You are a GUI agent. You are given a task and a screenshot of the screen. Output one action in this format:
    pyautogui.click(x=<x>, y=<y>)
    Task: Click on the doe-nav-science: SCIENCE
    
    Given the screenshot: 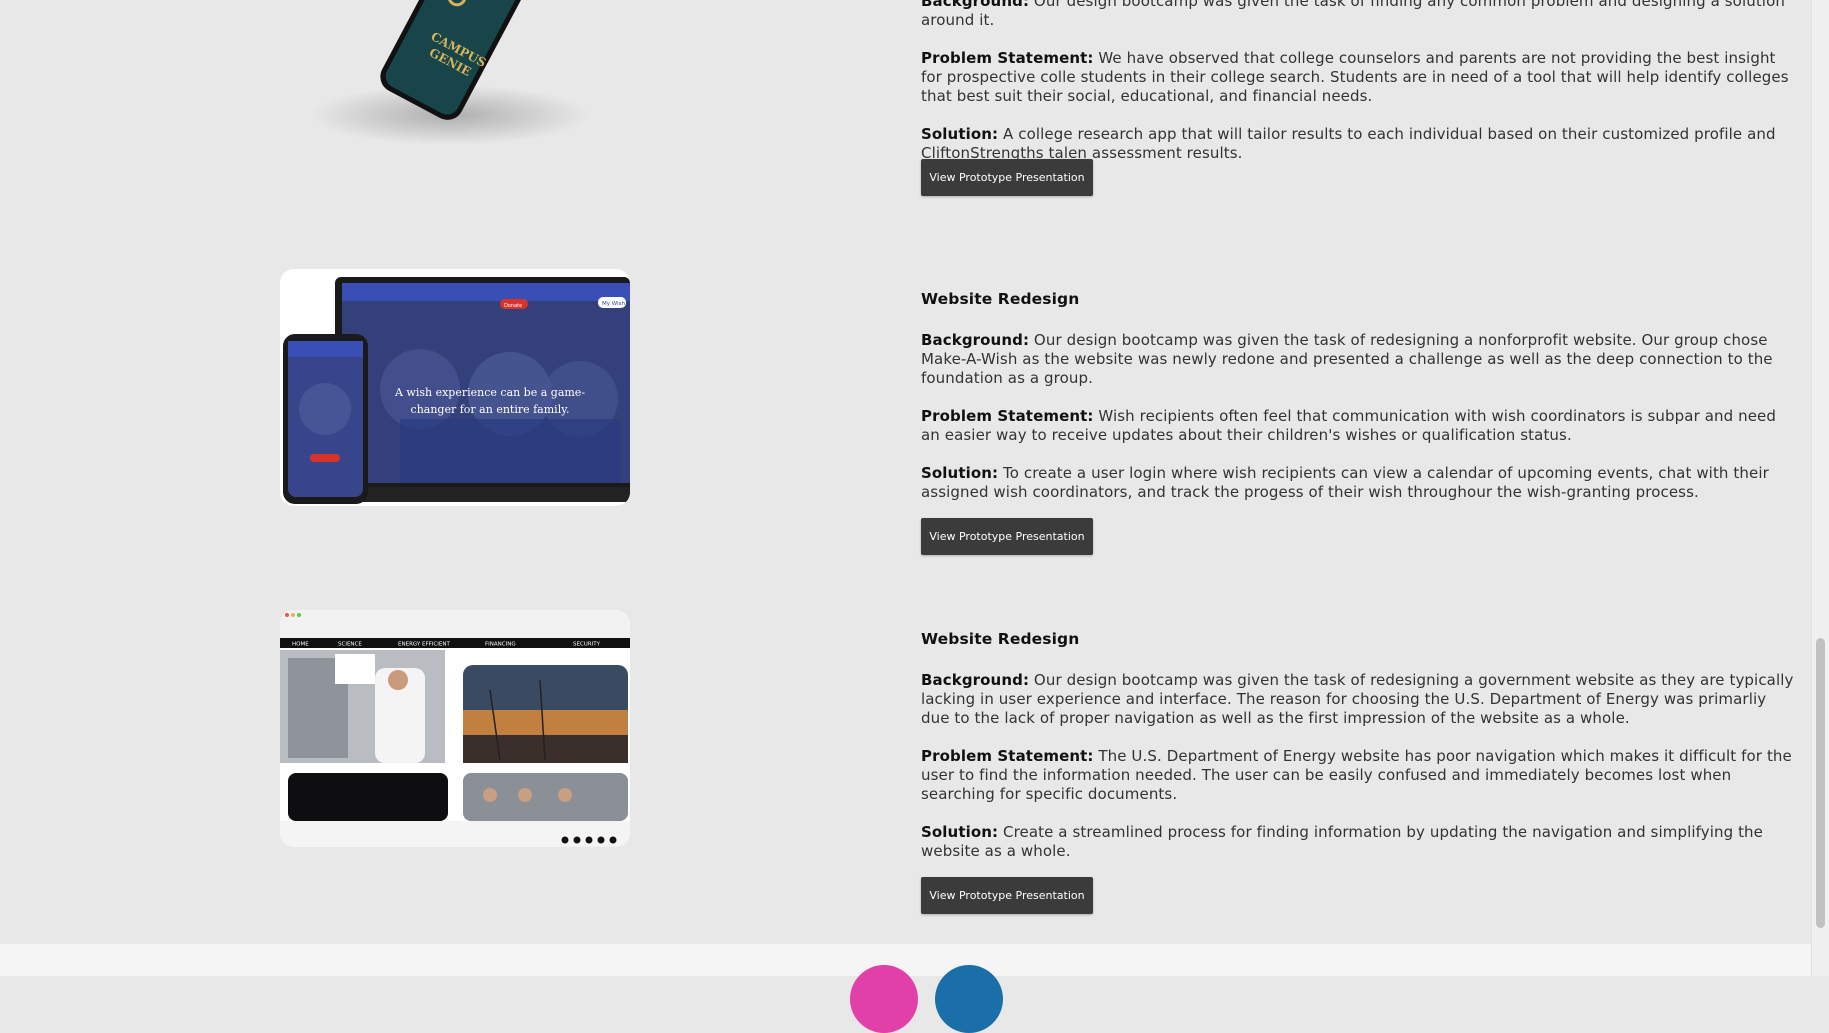 What is the action you would take?
    pyautogui.click(x=350, y=645)
    